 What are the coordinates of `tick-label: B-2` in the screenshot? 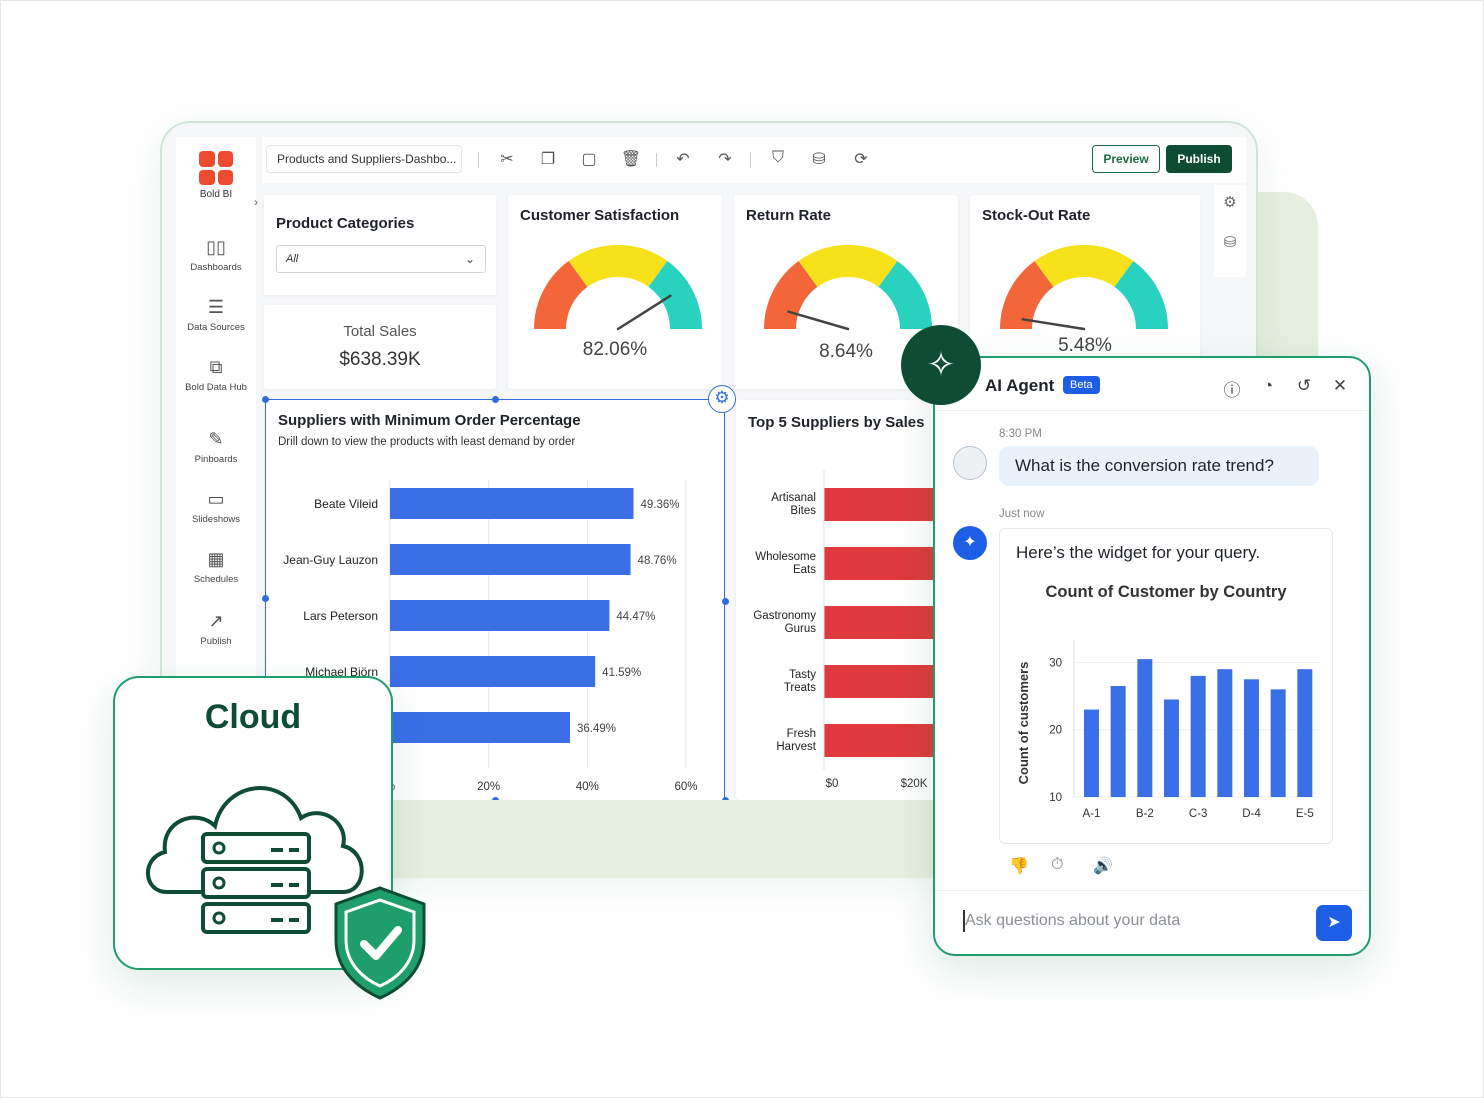 It's located at (1145, 814).